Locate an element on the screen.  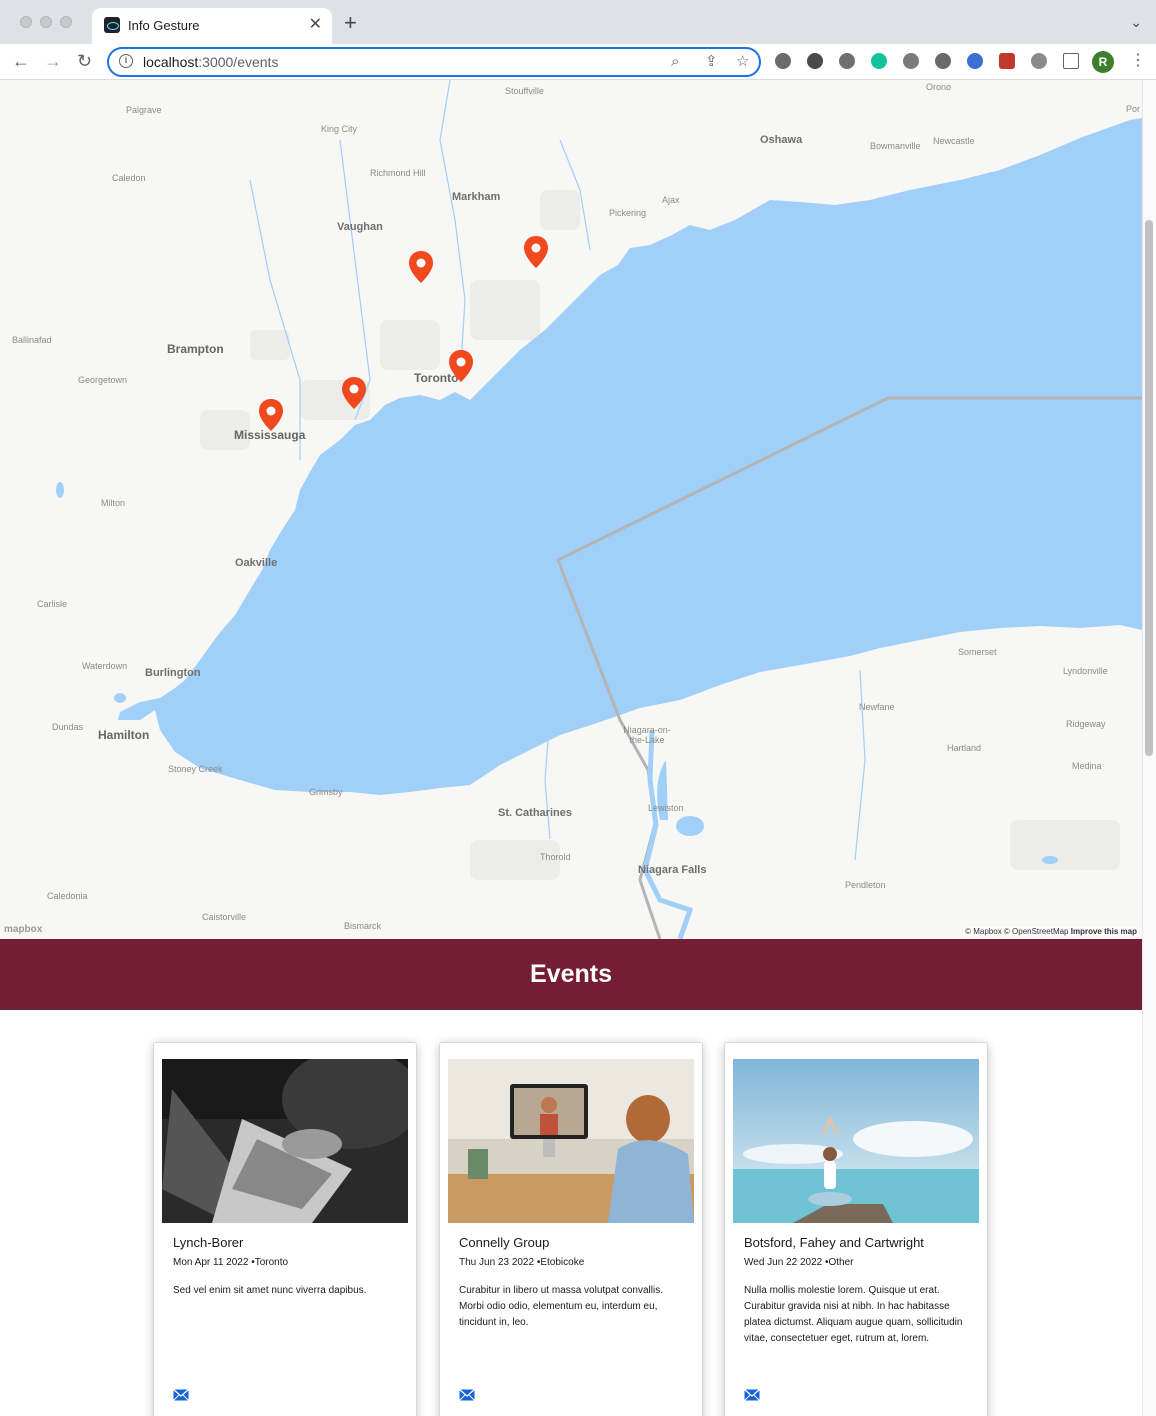
chevron-down-icon: ⌄ is located at coordinates (1136, 22).